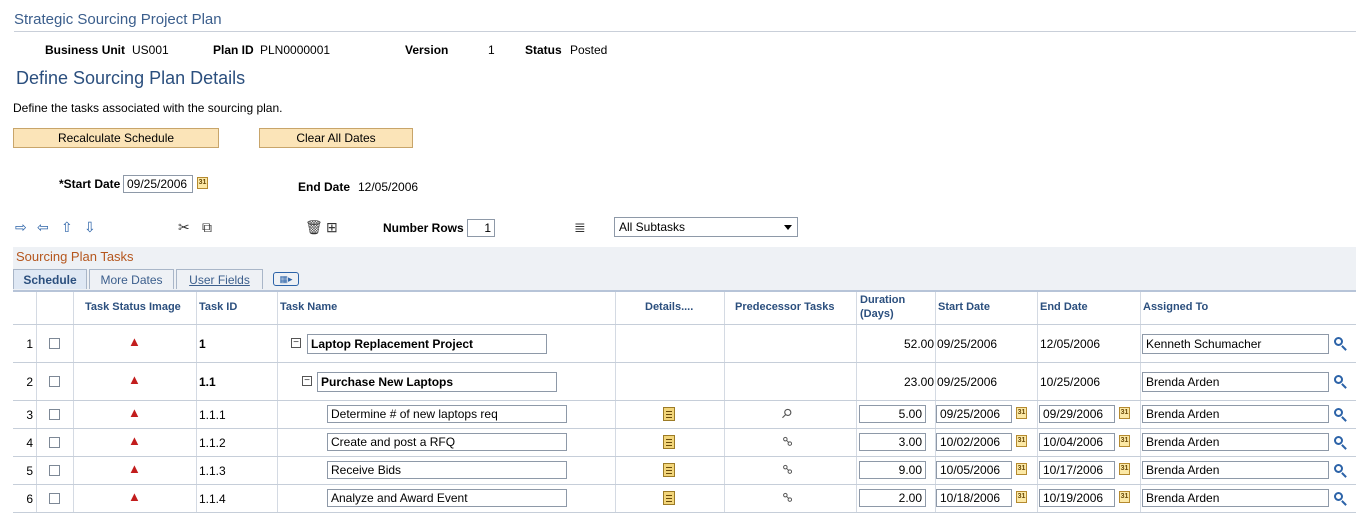  What do you see at coordinates (491, 50) in the screenshot?
I see `version-value: 1` at bounding box center [491, 50].